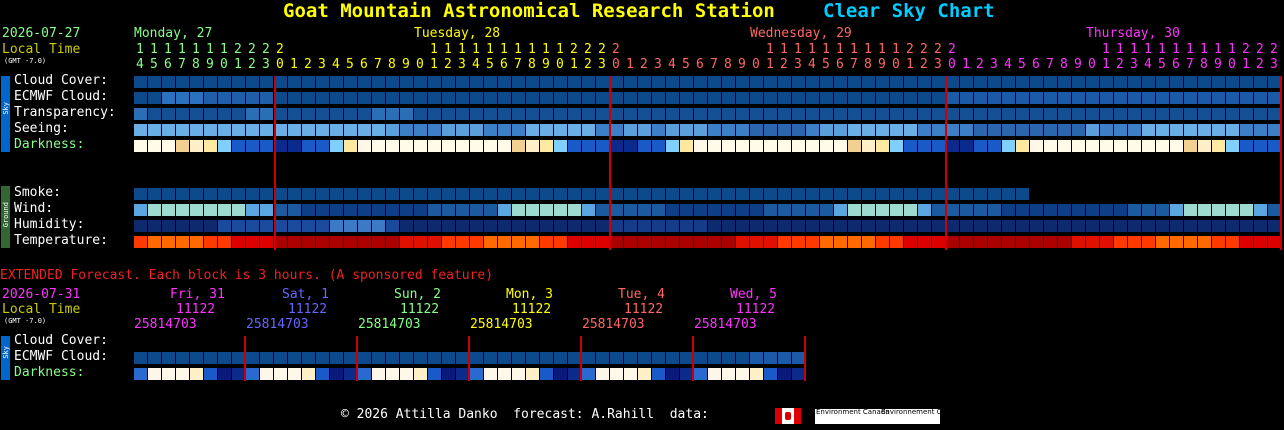 The width and height of the screenshot is (1284, 430). What do you see at coordinates (33, 209) in the screenshot?
I see `row-label-wind: Wind:` at bounding box center [33, 209].